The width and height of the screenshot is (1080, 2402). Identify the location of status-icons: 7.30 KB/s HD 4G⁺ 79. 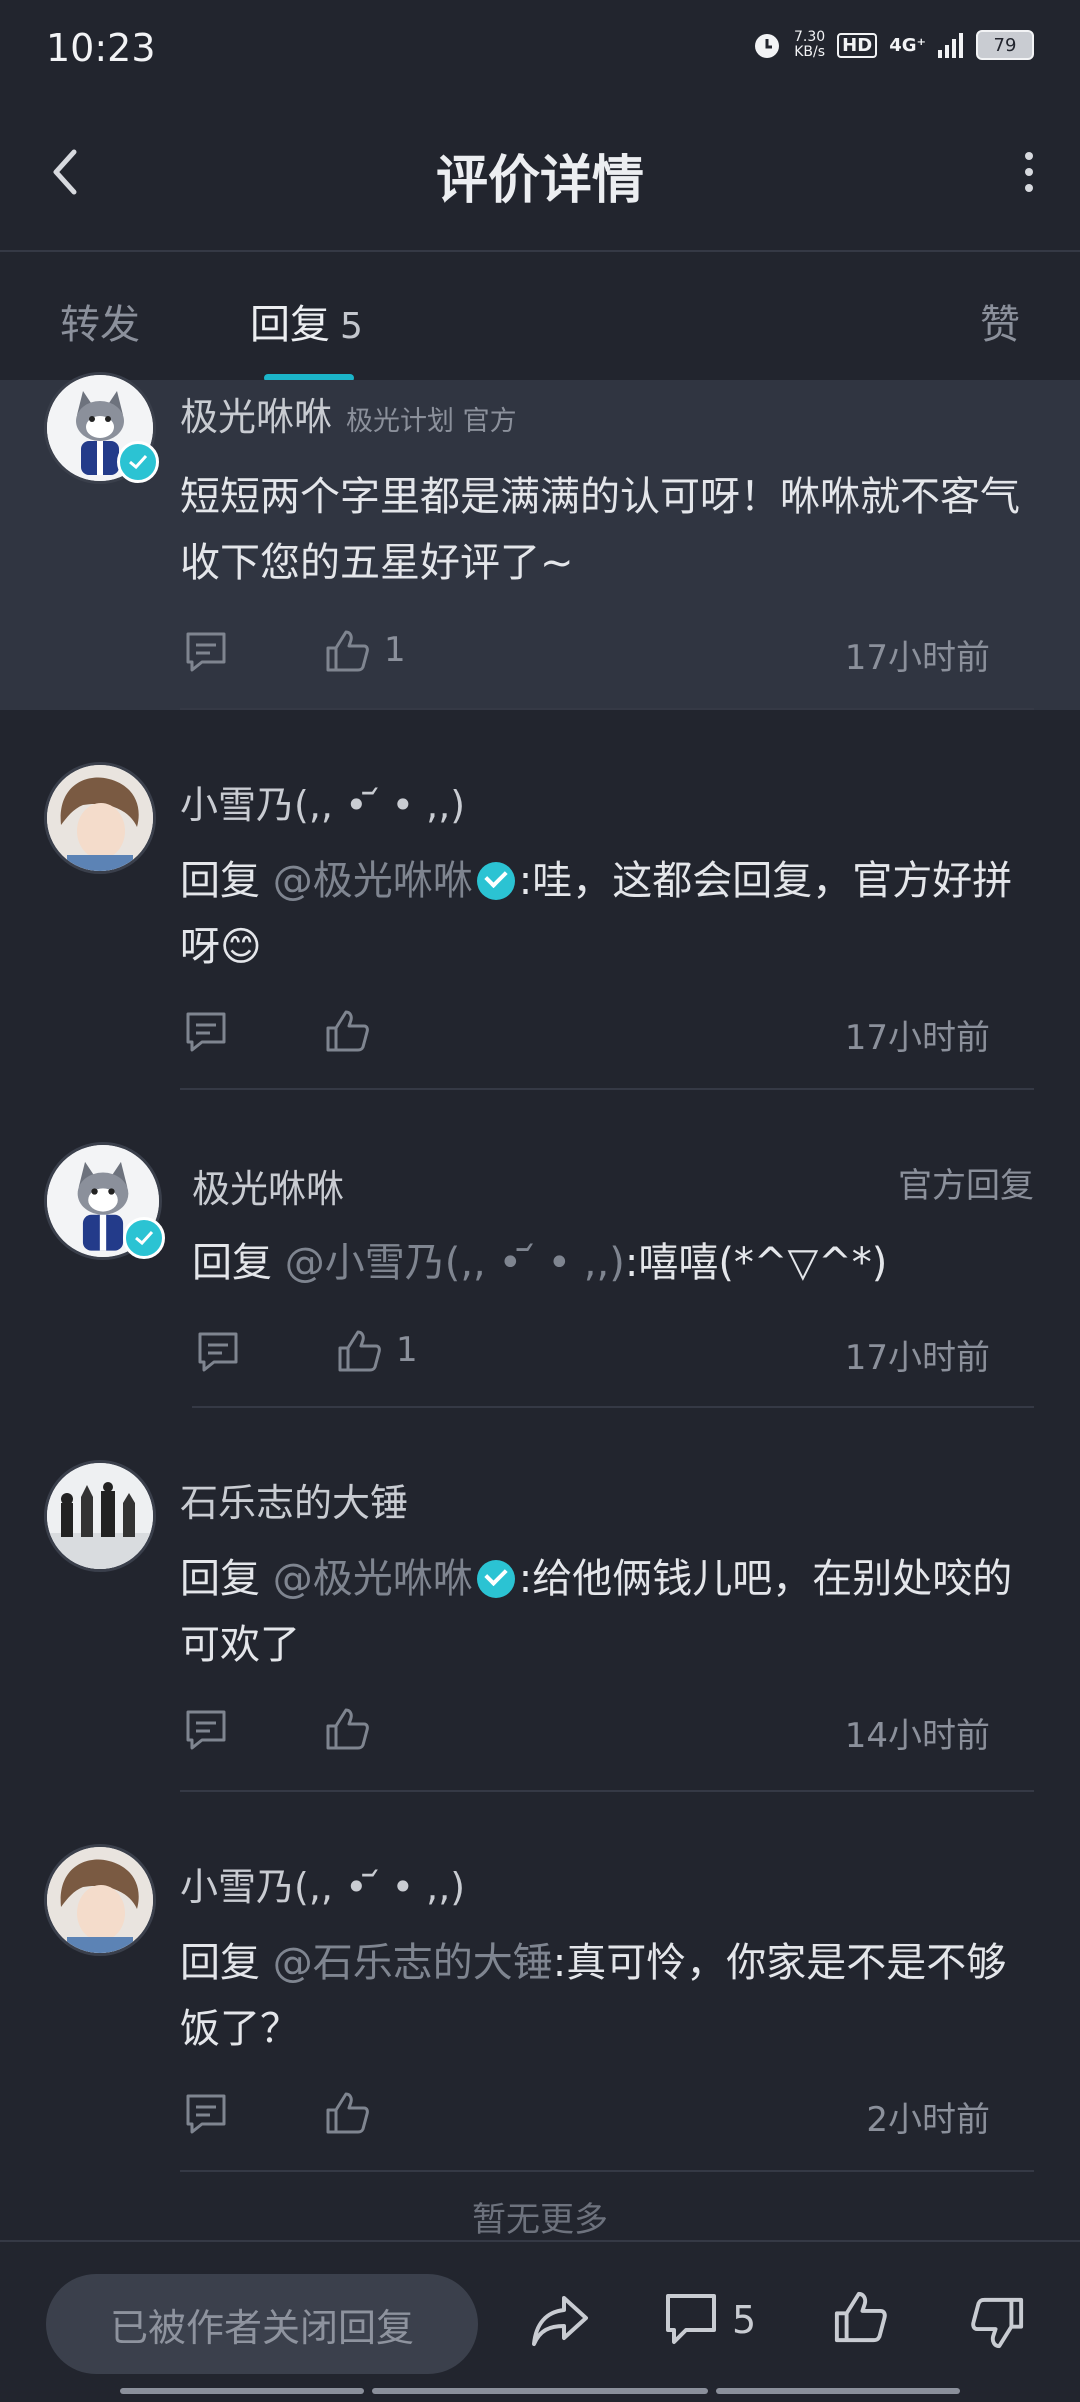
(893, 45).